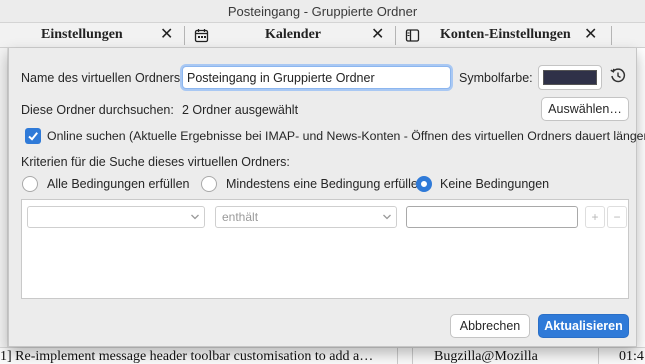 The width and height of the screenshot is (645, 364). I want to click on match-any-label: Mindestens eine Bedingung erfüllen, so click(325, 184).